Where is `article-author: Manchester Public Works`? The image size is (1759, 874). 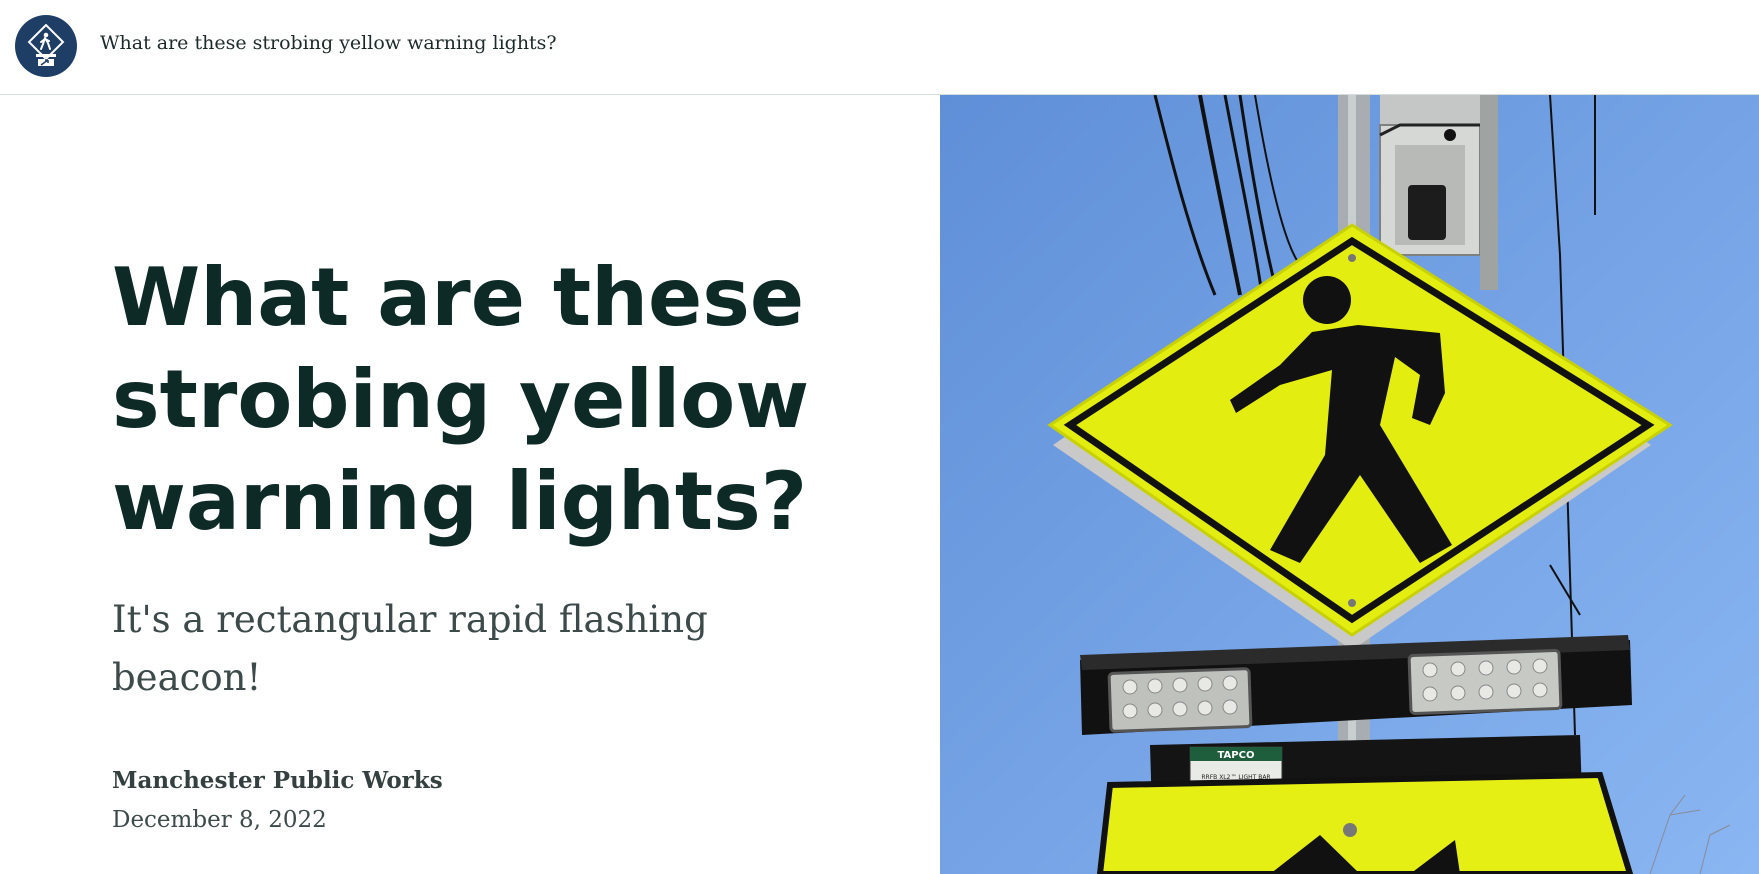 article-author: Manchester Public Works is located at coordinates (277, 780).